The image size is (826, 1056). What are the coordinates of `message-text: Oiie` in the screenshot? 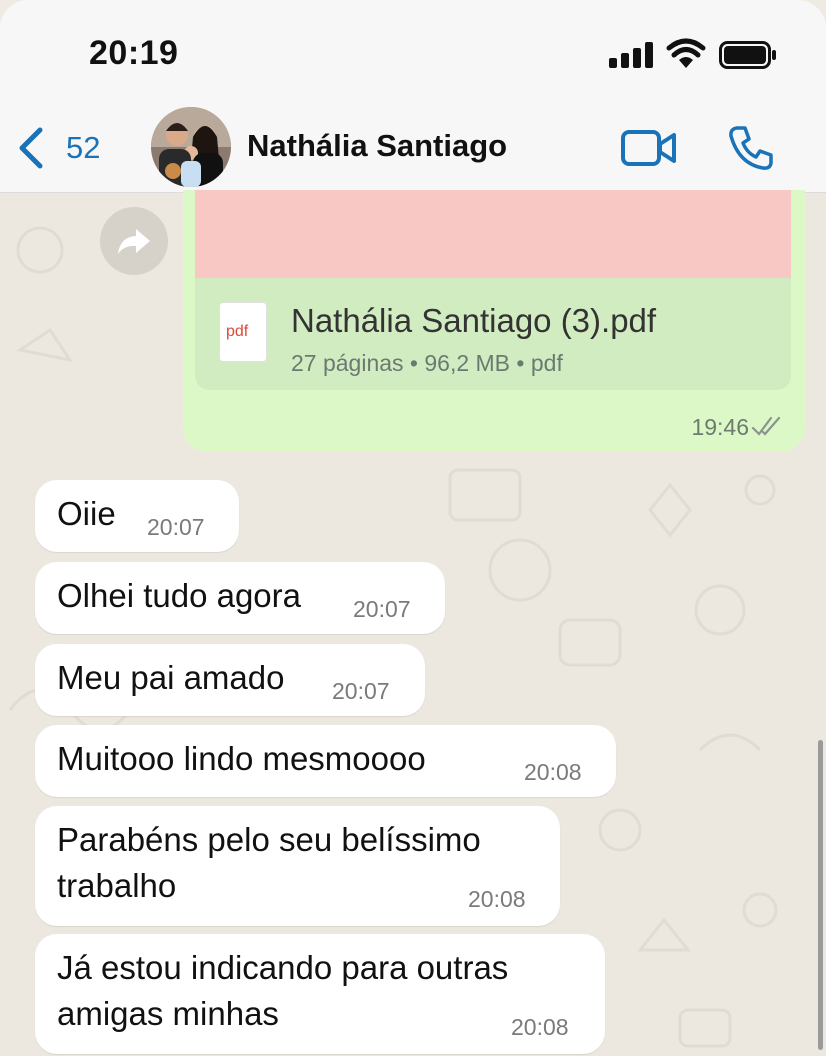 It's located at (86, 513).